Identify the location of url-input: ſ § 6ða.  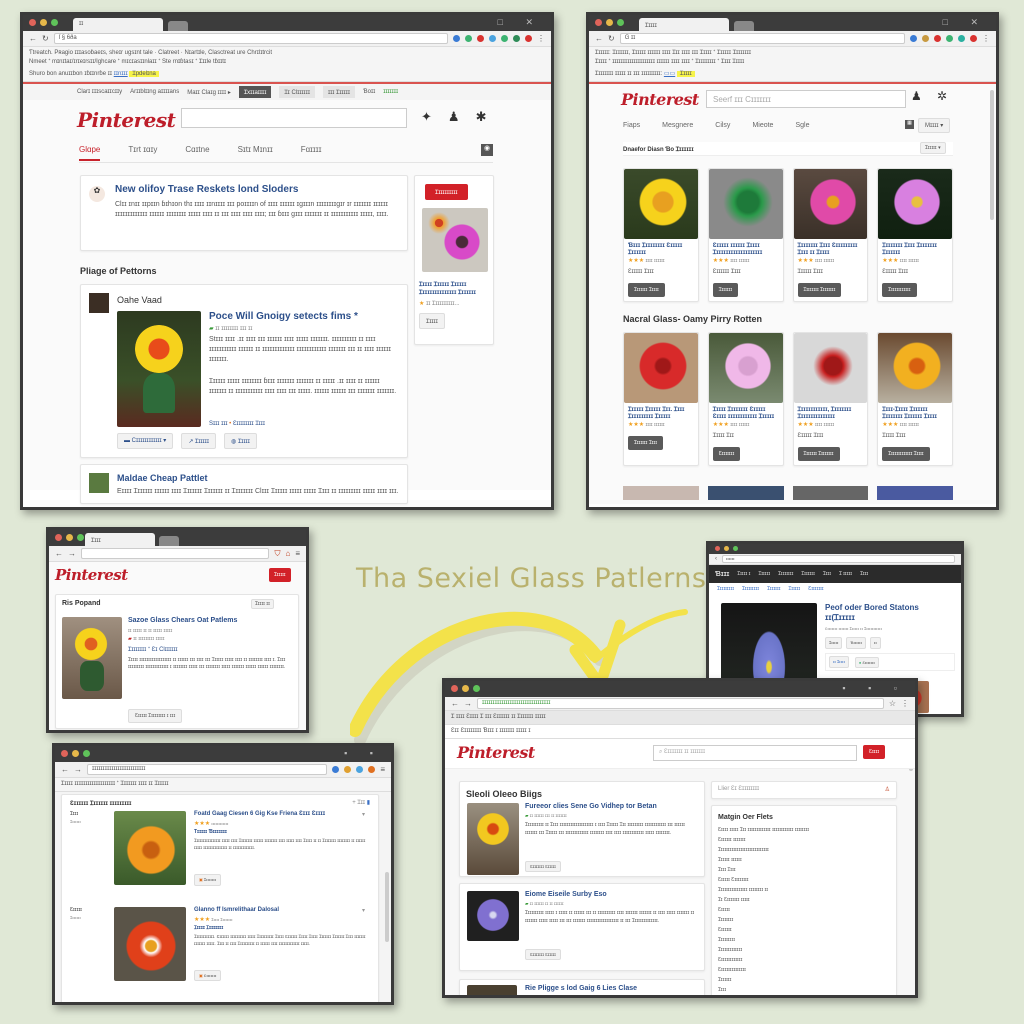
(250, 38).